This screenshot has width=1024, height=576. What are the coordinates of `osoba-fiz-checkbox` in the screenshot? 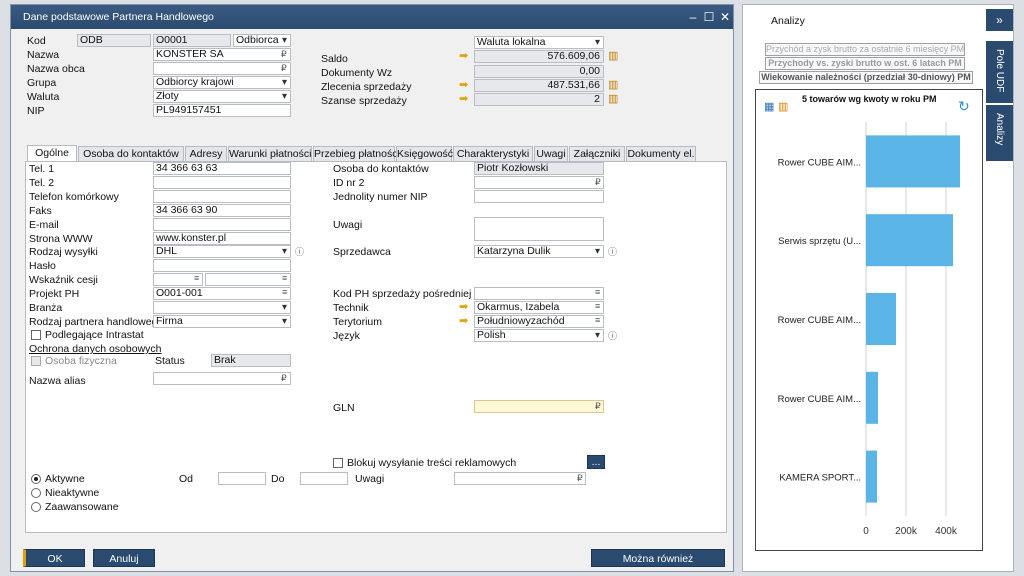 It's located at (36, 361).